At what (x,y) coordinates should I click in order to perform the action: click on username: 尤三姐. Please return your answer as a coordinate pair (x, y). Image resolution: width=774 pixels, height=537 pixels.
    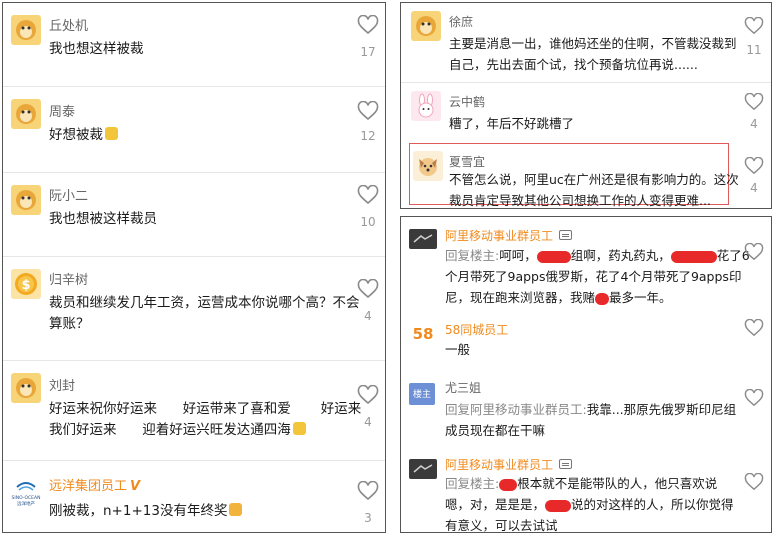
    Looking at the image, I should click on (463, 387).